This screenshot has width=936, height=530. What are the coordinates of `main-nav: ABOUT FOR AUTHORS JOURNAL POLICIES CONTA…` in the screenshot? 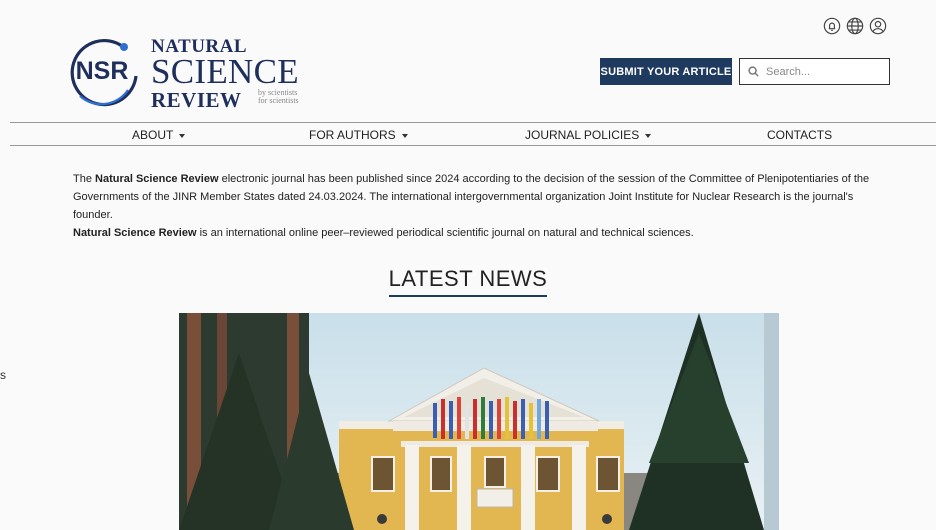 It's located at (473, 134).